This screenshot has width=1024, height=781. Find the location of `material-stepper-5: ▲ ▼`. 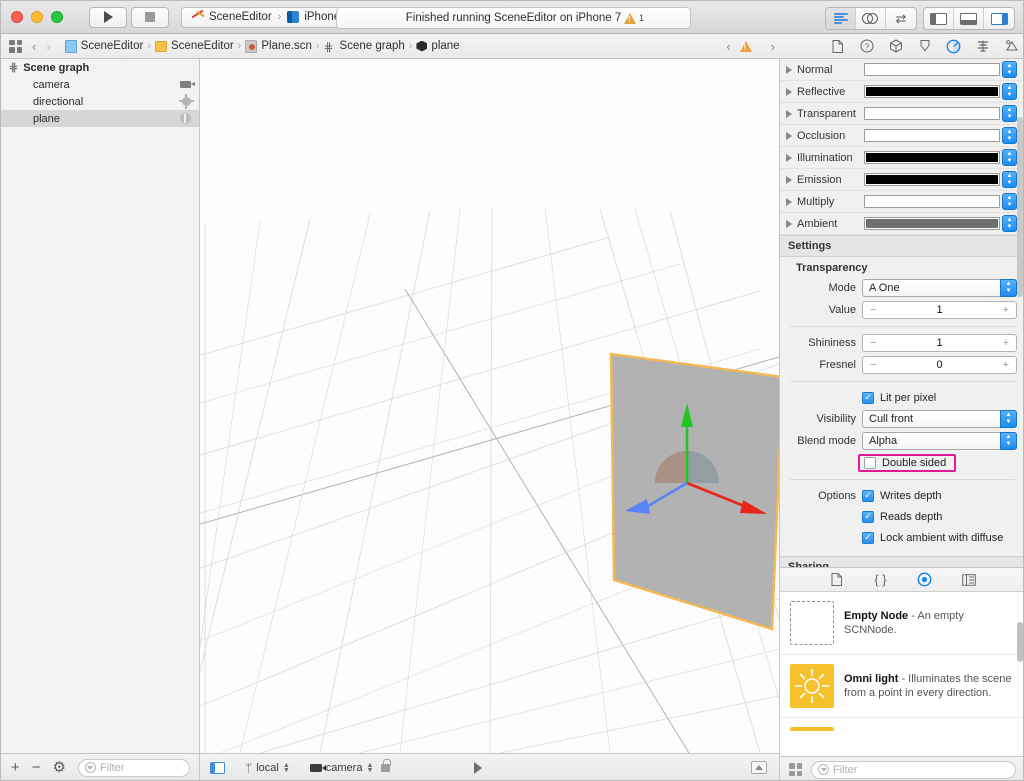

material-stepper-5: ▲ ▼ is located at coordinates (1009, 179).